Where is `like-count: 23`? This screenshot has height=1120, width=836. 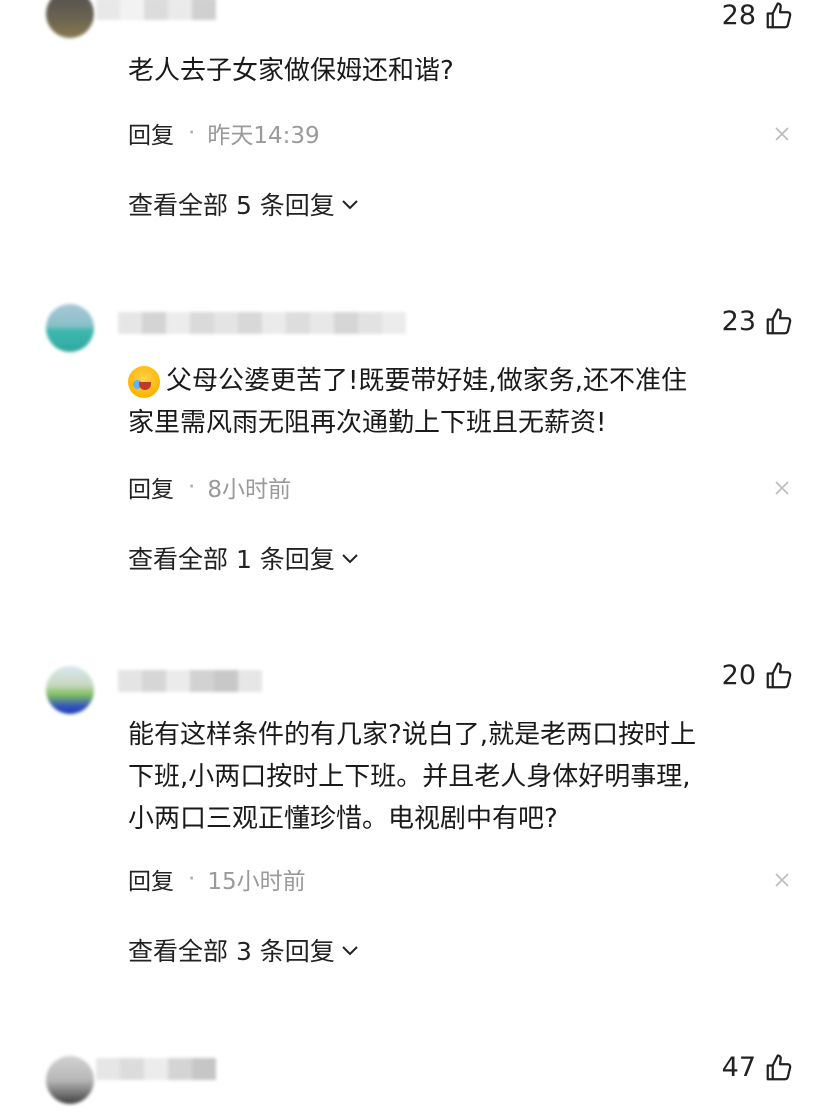 like-count: 23 is located at coordinates (738, 321).